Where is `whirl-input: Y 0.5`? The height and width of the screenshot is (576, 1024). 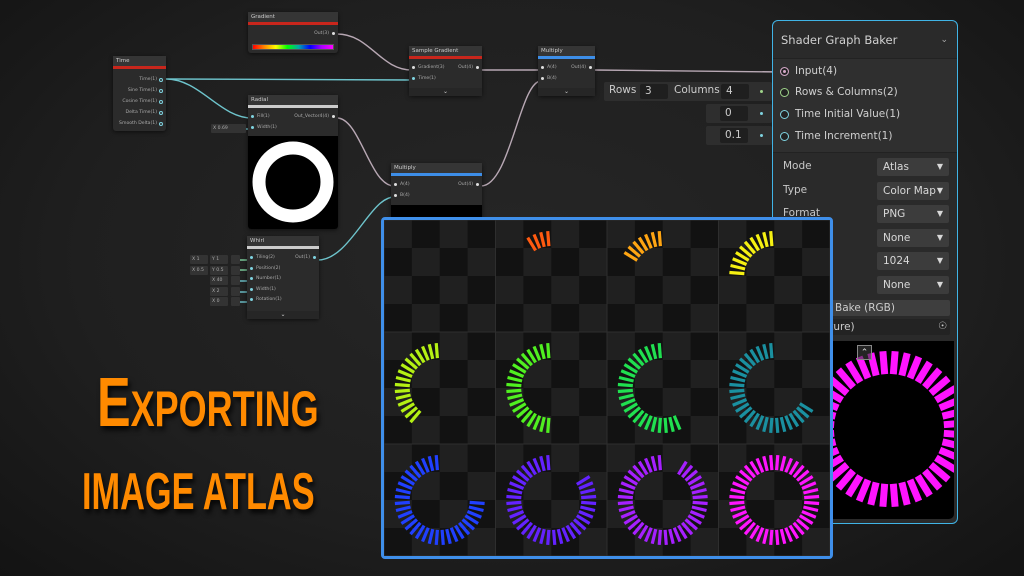
whirl-input: Y 0.5 is located at coordinates (219, 270).